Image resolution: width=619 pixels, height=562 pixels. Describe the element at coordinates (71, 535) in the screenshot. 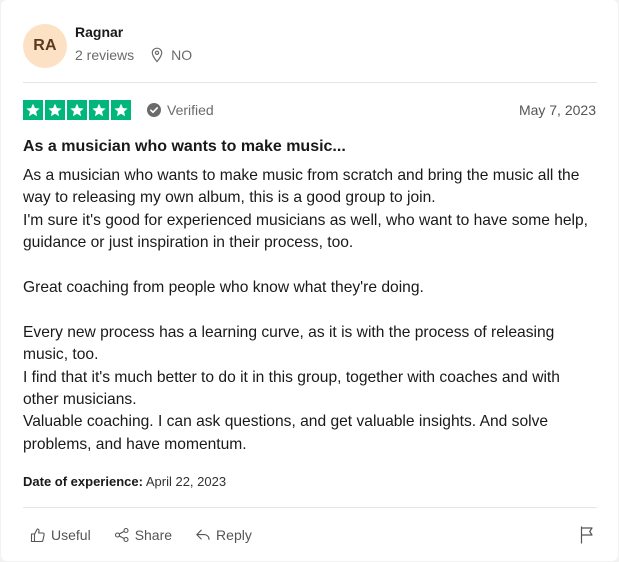

I see `useful-label: Useful` at that location.